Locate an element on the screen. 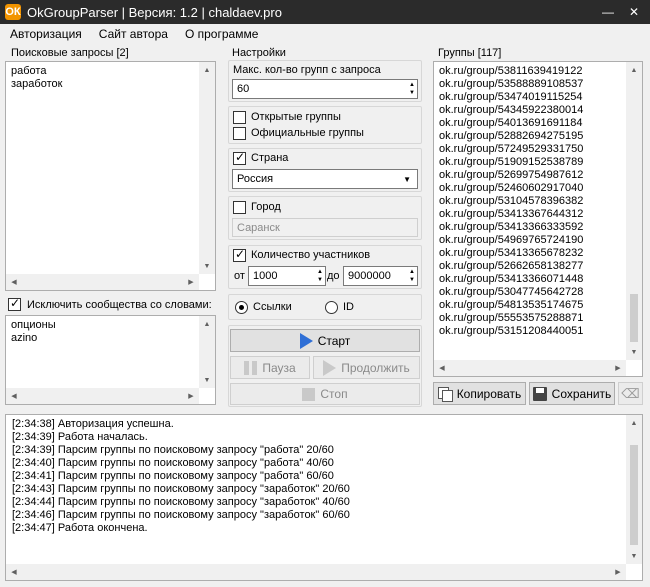  official-groups-checkbox is located at coordinates (239, 133).